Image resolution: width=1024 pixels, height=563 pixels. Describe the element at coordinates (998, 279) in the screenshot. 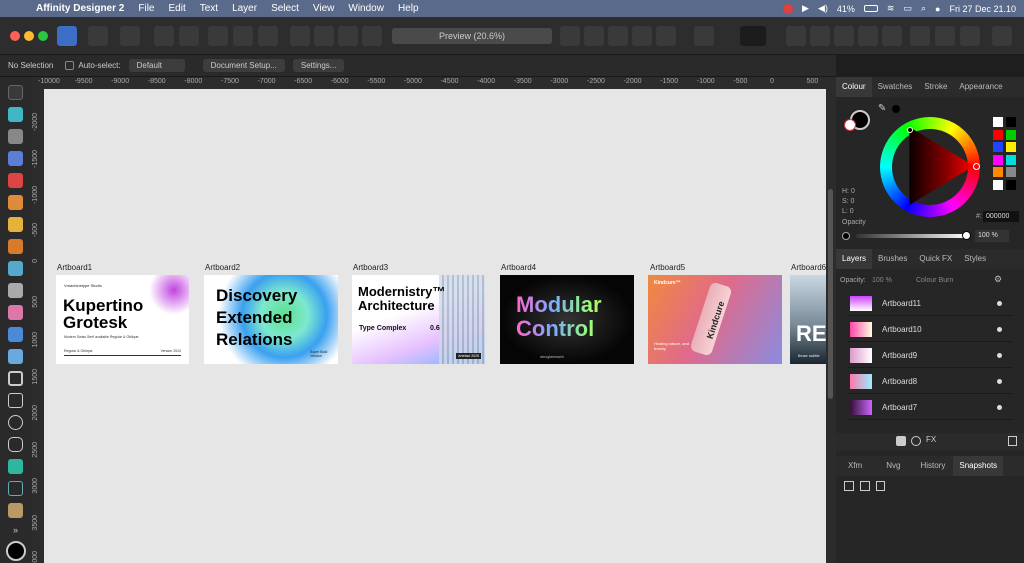

I see `layer-settings-icon: ⚙` at that location.